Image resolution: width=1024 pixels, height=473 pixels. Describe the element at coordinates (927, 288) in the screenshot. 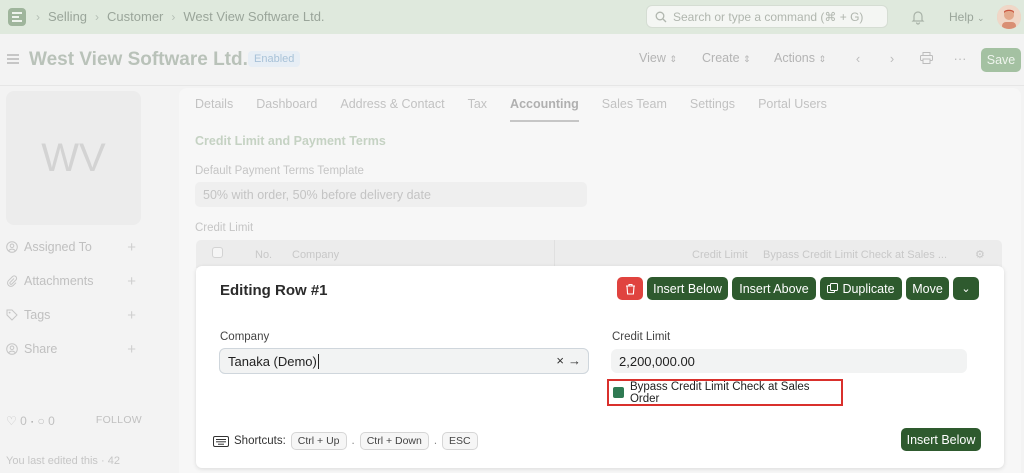

I see `move-button: Move` at that location.